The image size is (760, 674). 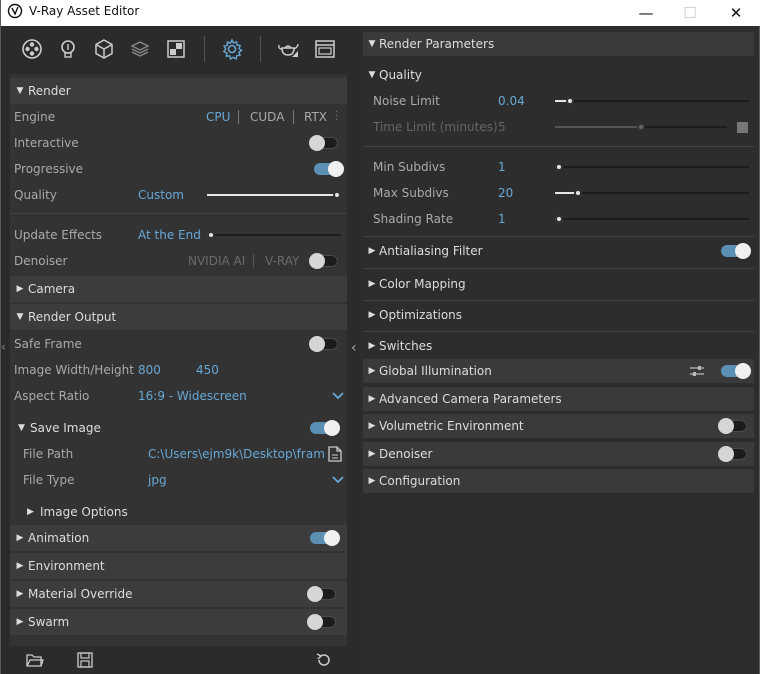 I want to click on update-effects-value: At the End, so click(x=169, y=235).